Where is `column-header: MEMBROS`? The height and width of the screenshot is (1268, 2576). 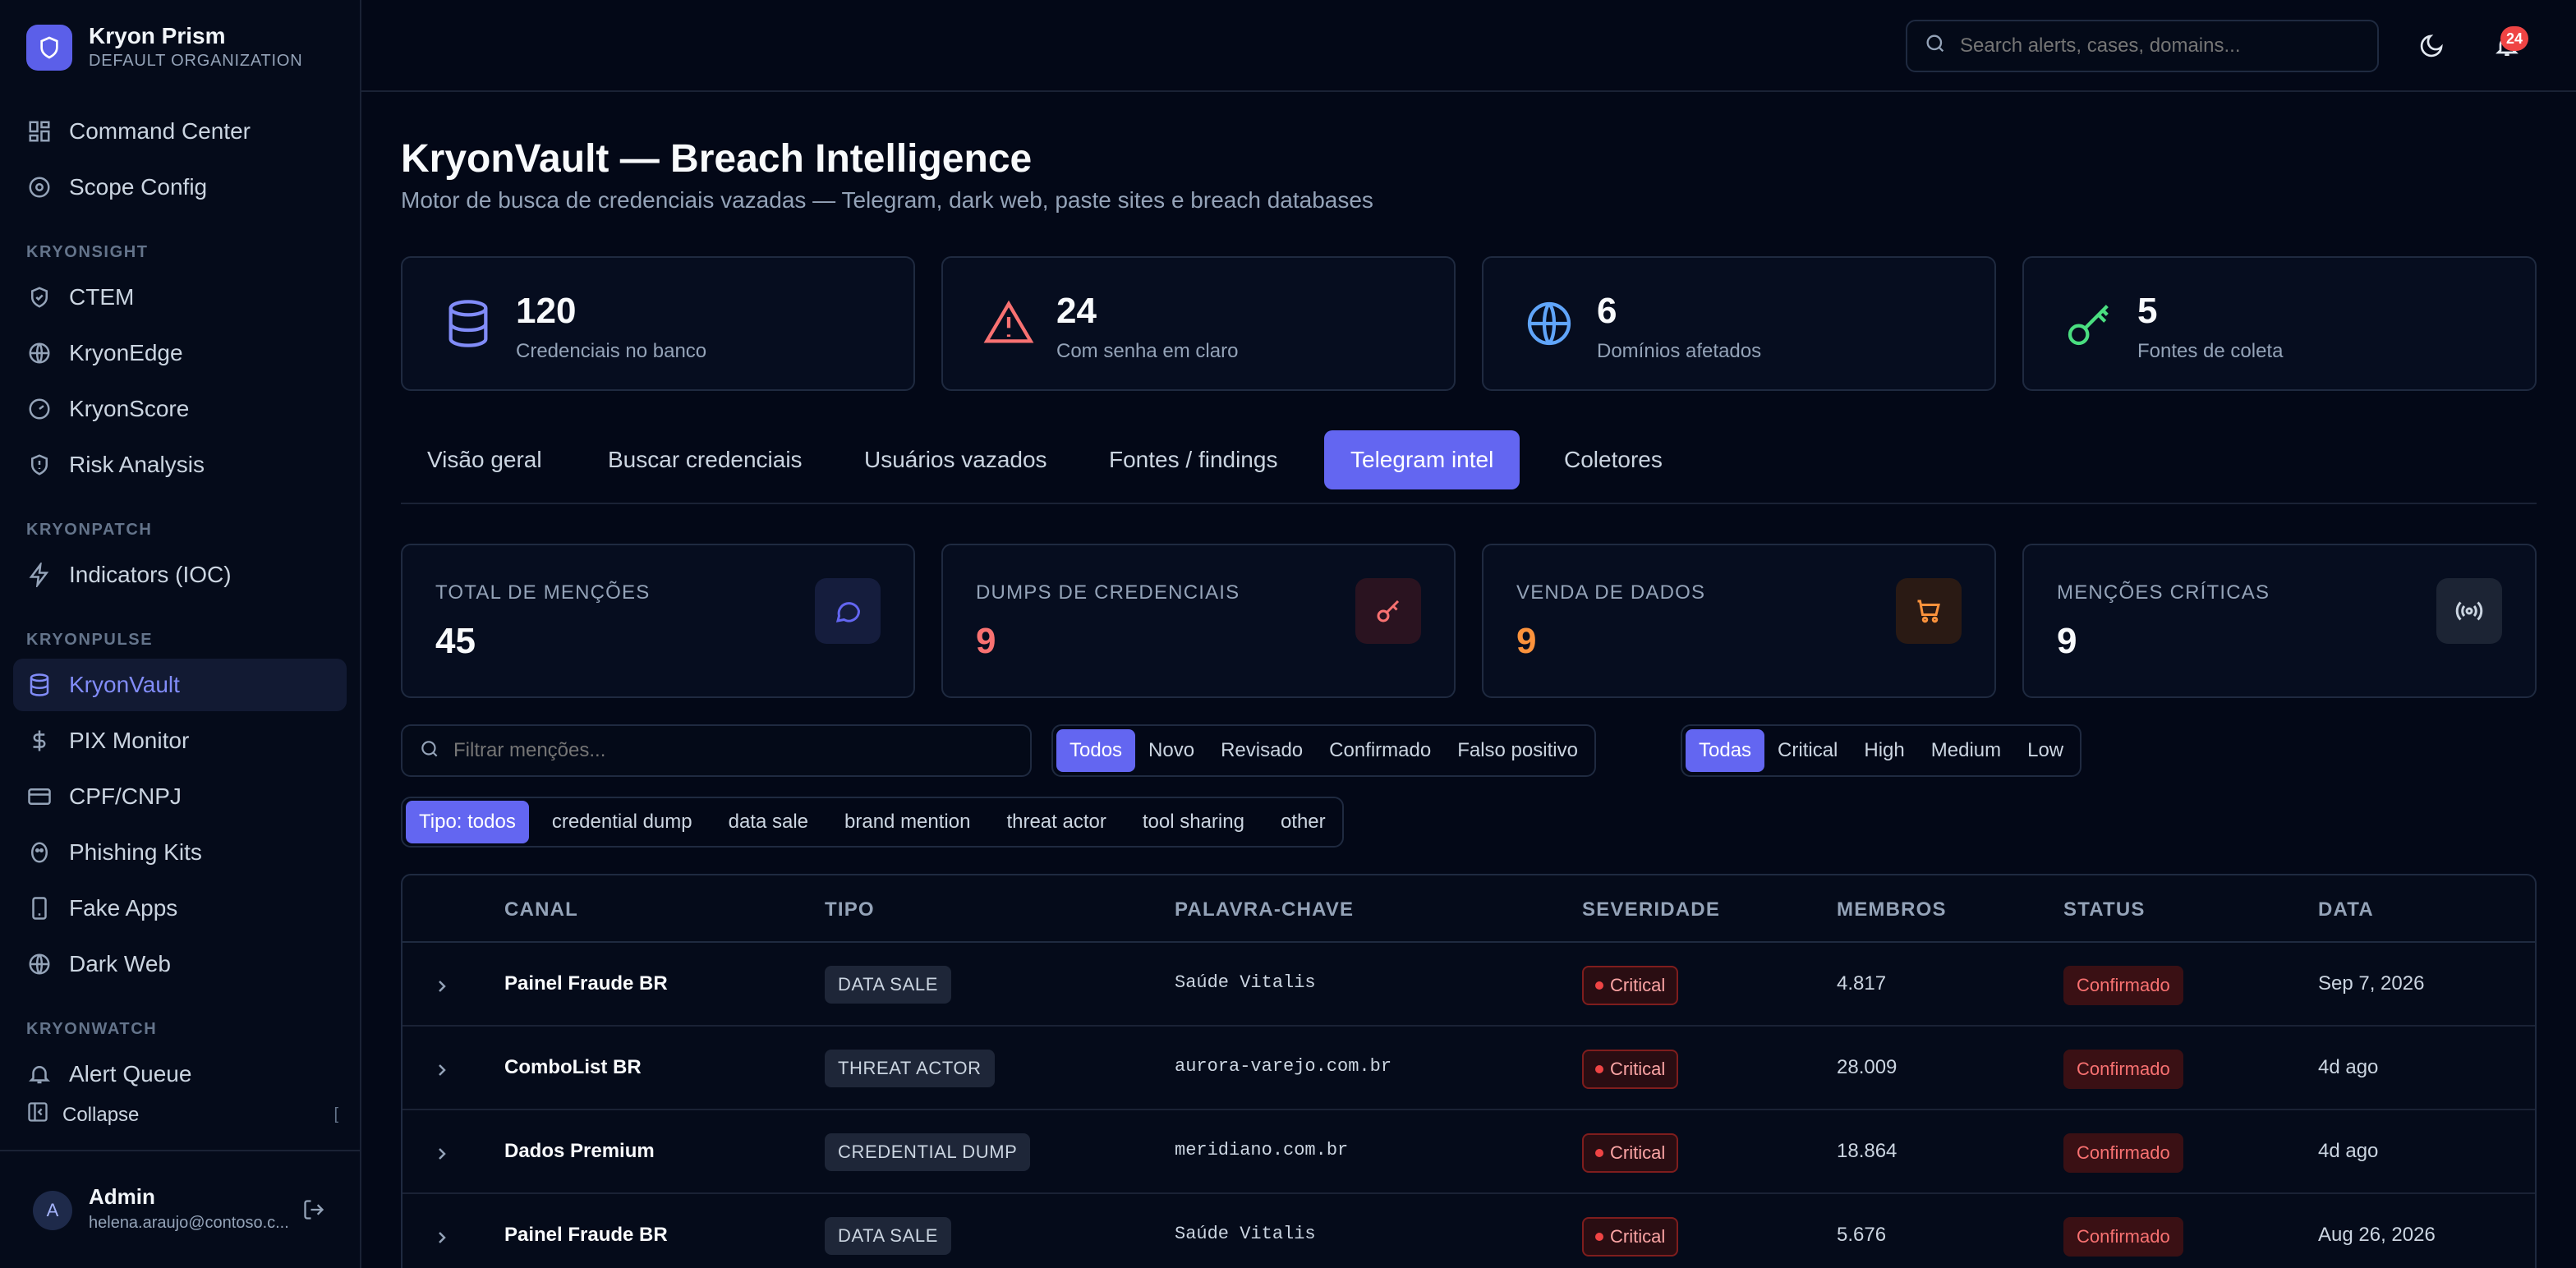 column-header: MEMBROS is located at coordinates (1892, 909).